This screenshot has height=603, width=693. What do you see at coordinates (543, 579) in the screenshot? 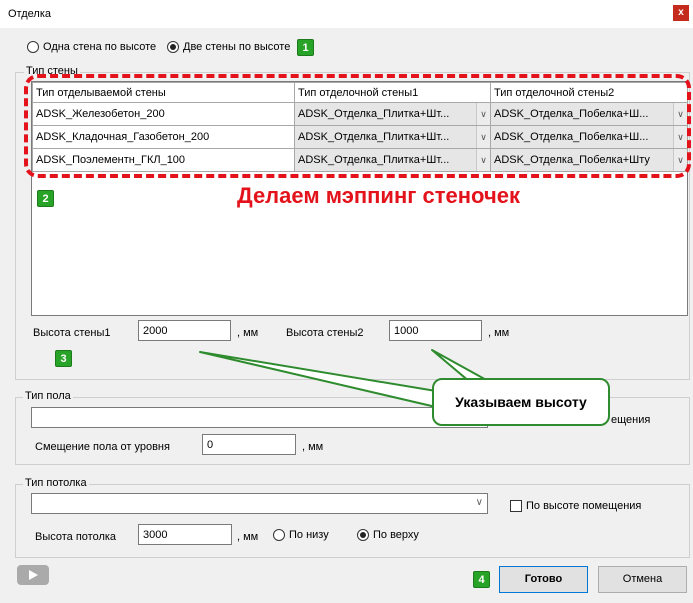
I see `done-button: Готово` at bounding box center [543, 579].